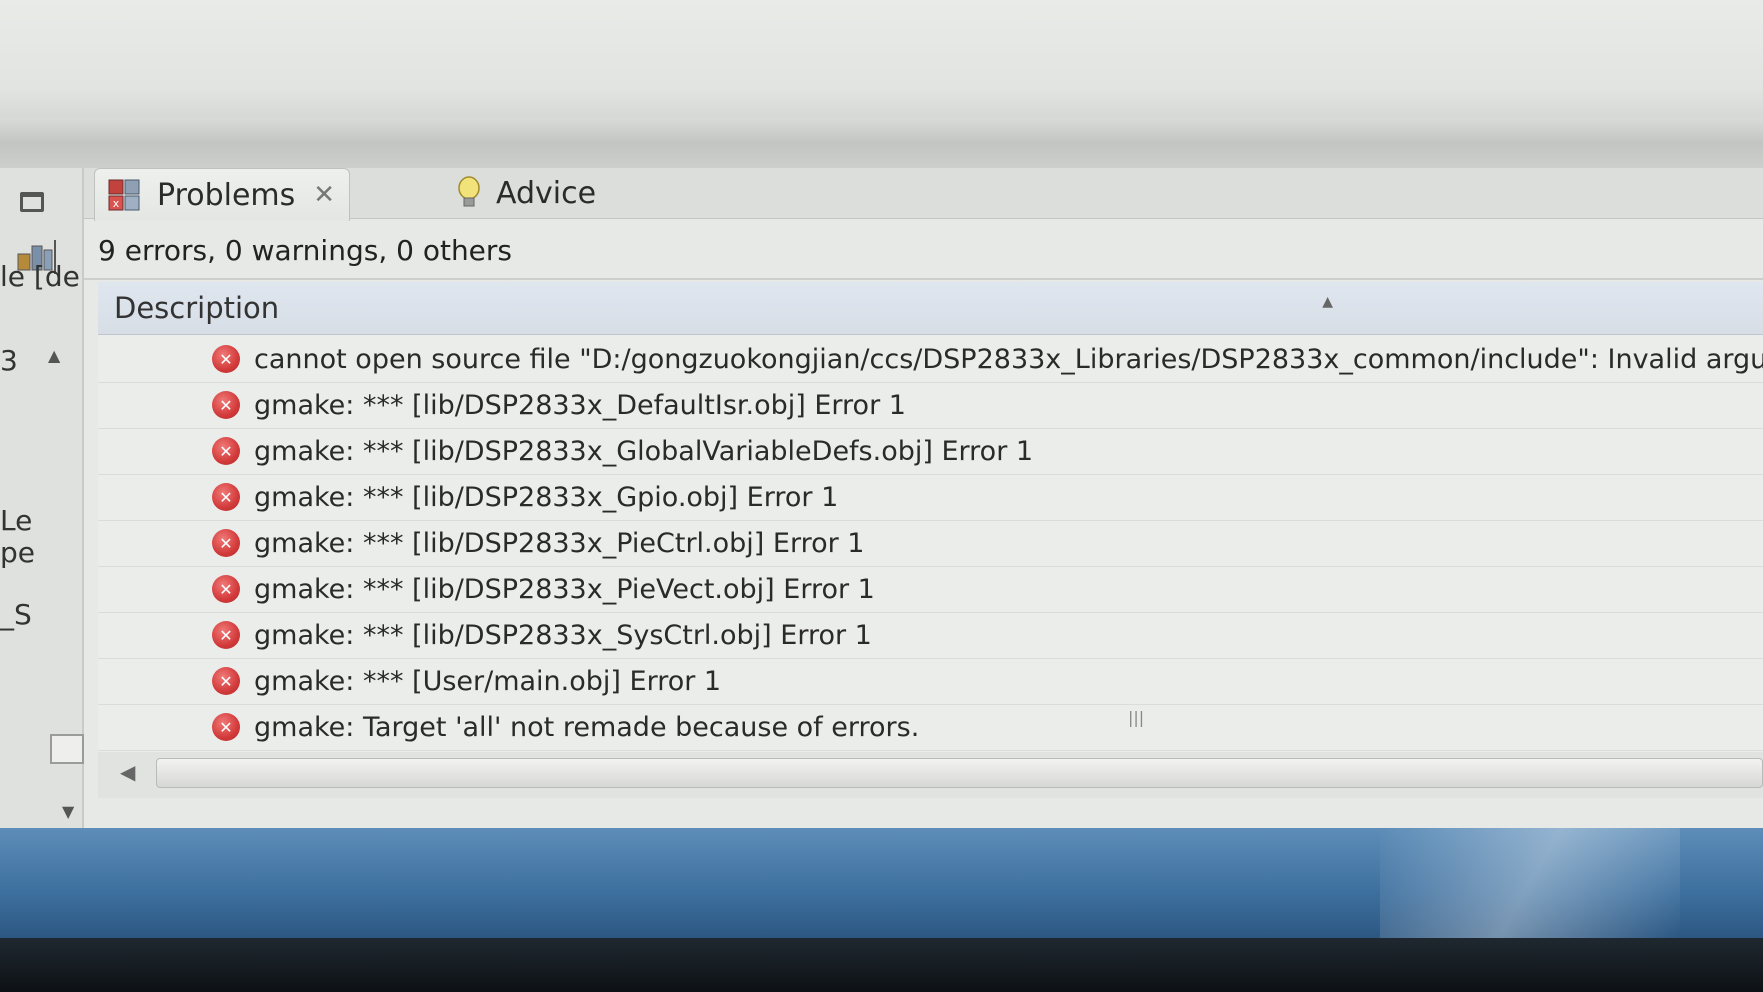  What do you see at coordinates (197, 308) in the screenshot?
I see `column-header-label: Description` at bounding box center [197, 308].